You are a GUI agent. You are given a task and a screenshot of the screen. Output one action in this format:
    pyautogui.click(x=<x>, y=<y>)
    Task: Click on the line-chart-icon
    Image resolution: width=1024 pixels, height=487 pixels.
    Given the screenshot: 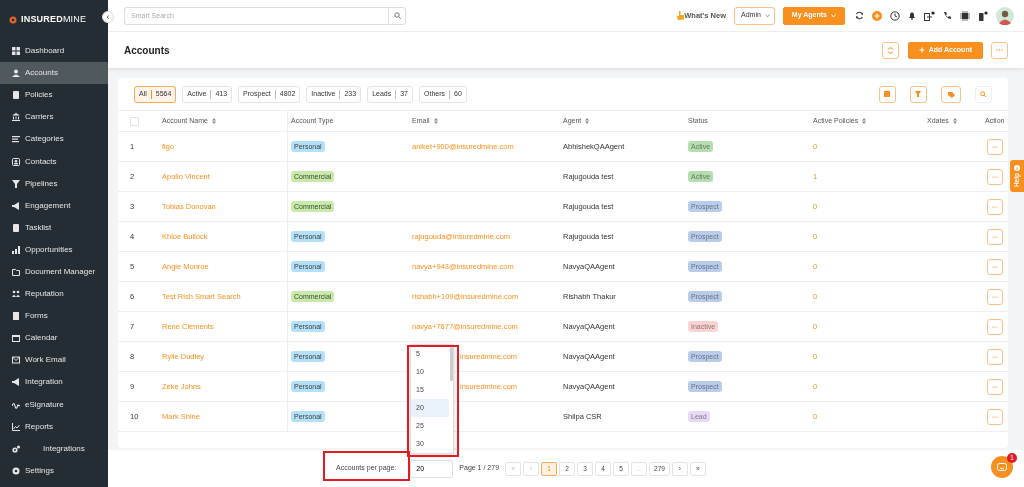 What is the action you would take?
    pyautogui.click(x=16, y=426)
    